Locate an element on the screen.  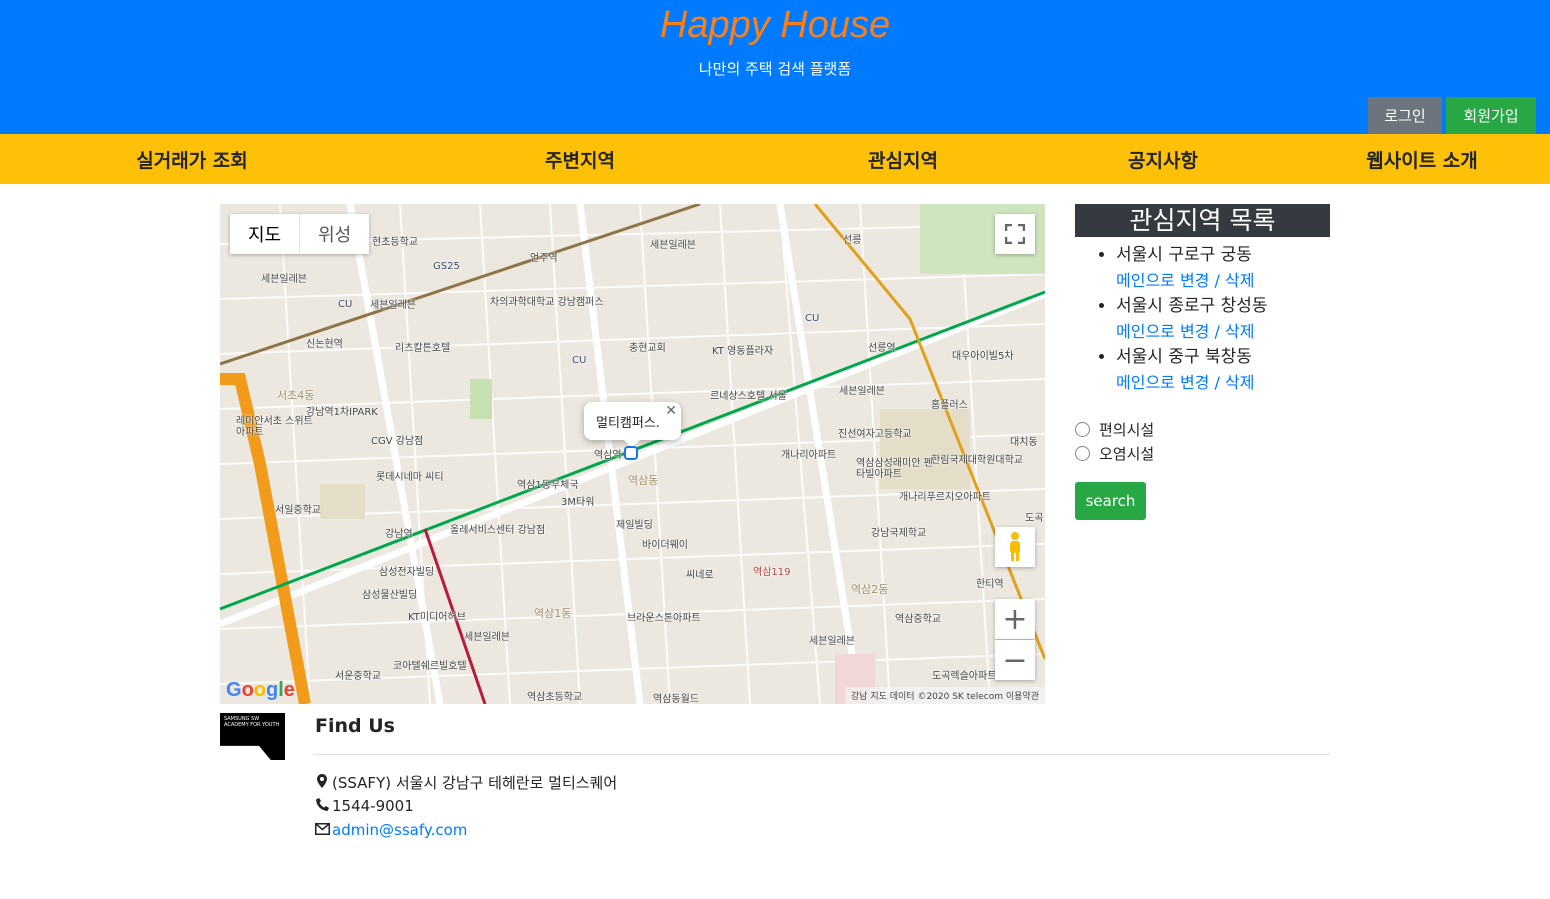
fullscreen-icon is located at coordinates (1015, 234).